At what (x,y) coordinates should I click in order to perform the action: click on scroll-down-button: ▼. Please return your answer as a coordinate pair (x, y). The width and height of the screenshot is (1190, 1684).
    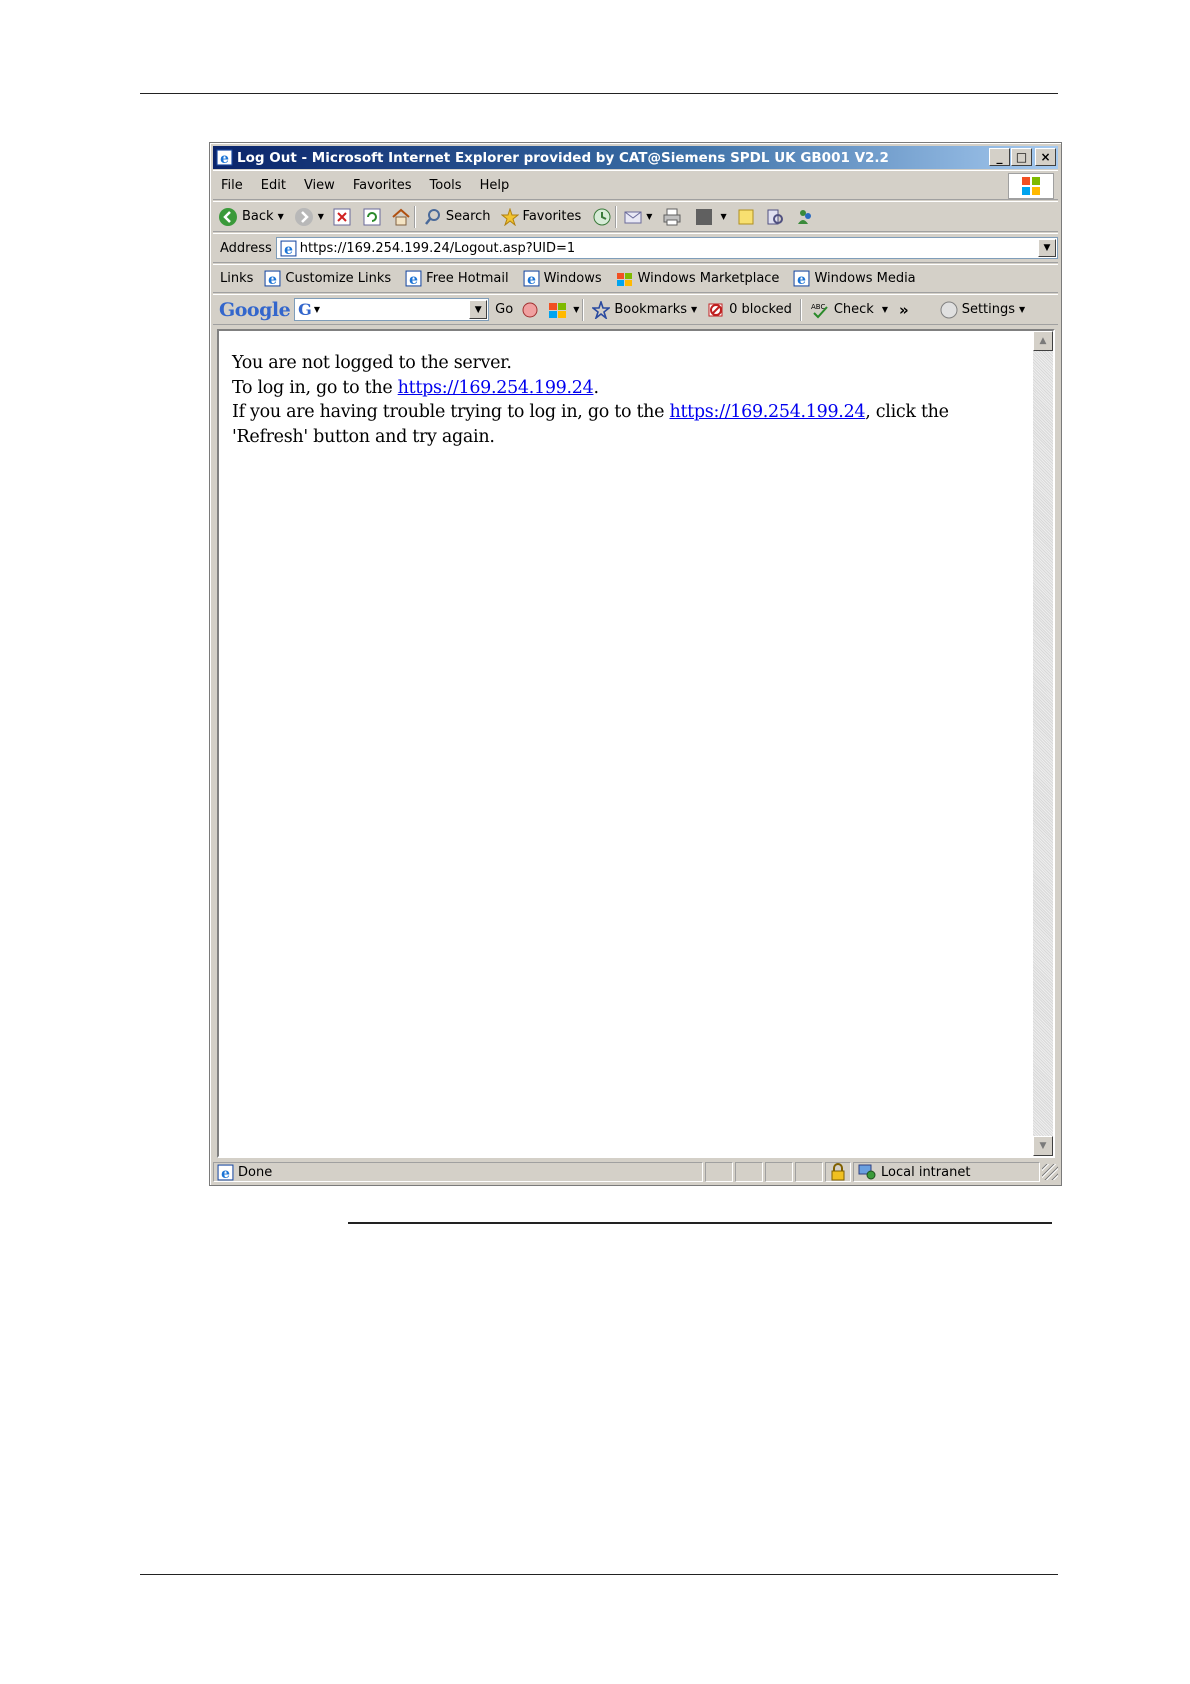
    Looking at the image, I should click on (1043, 1146).